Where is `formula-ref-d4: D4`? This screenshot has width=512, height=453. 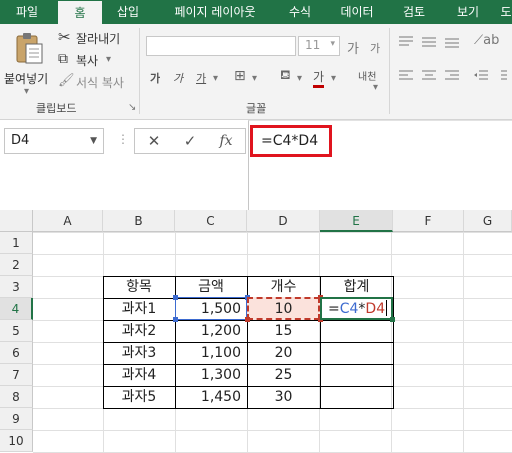 formula-ref-d4: D4 is located at coordinates (375, 309).